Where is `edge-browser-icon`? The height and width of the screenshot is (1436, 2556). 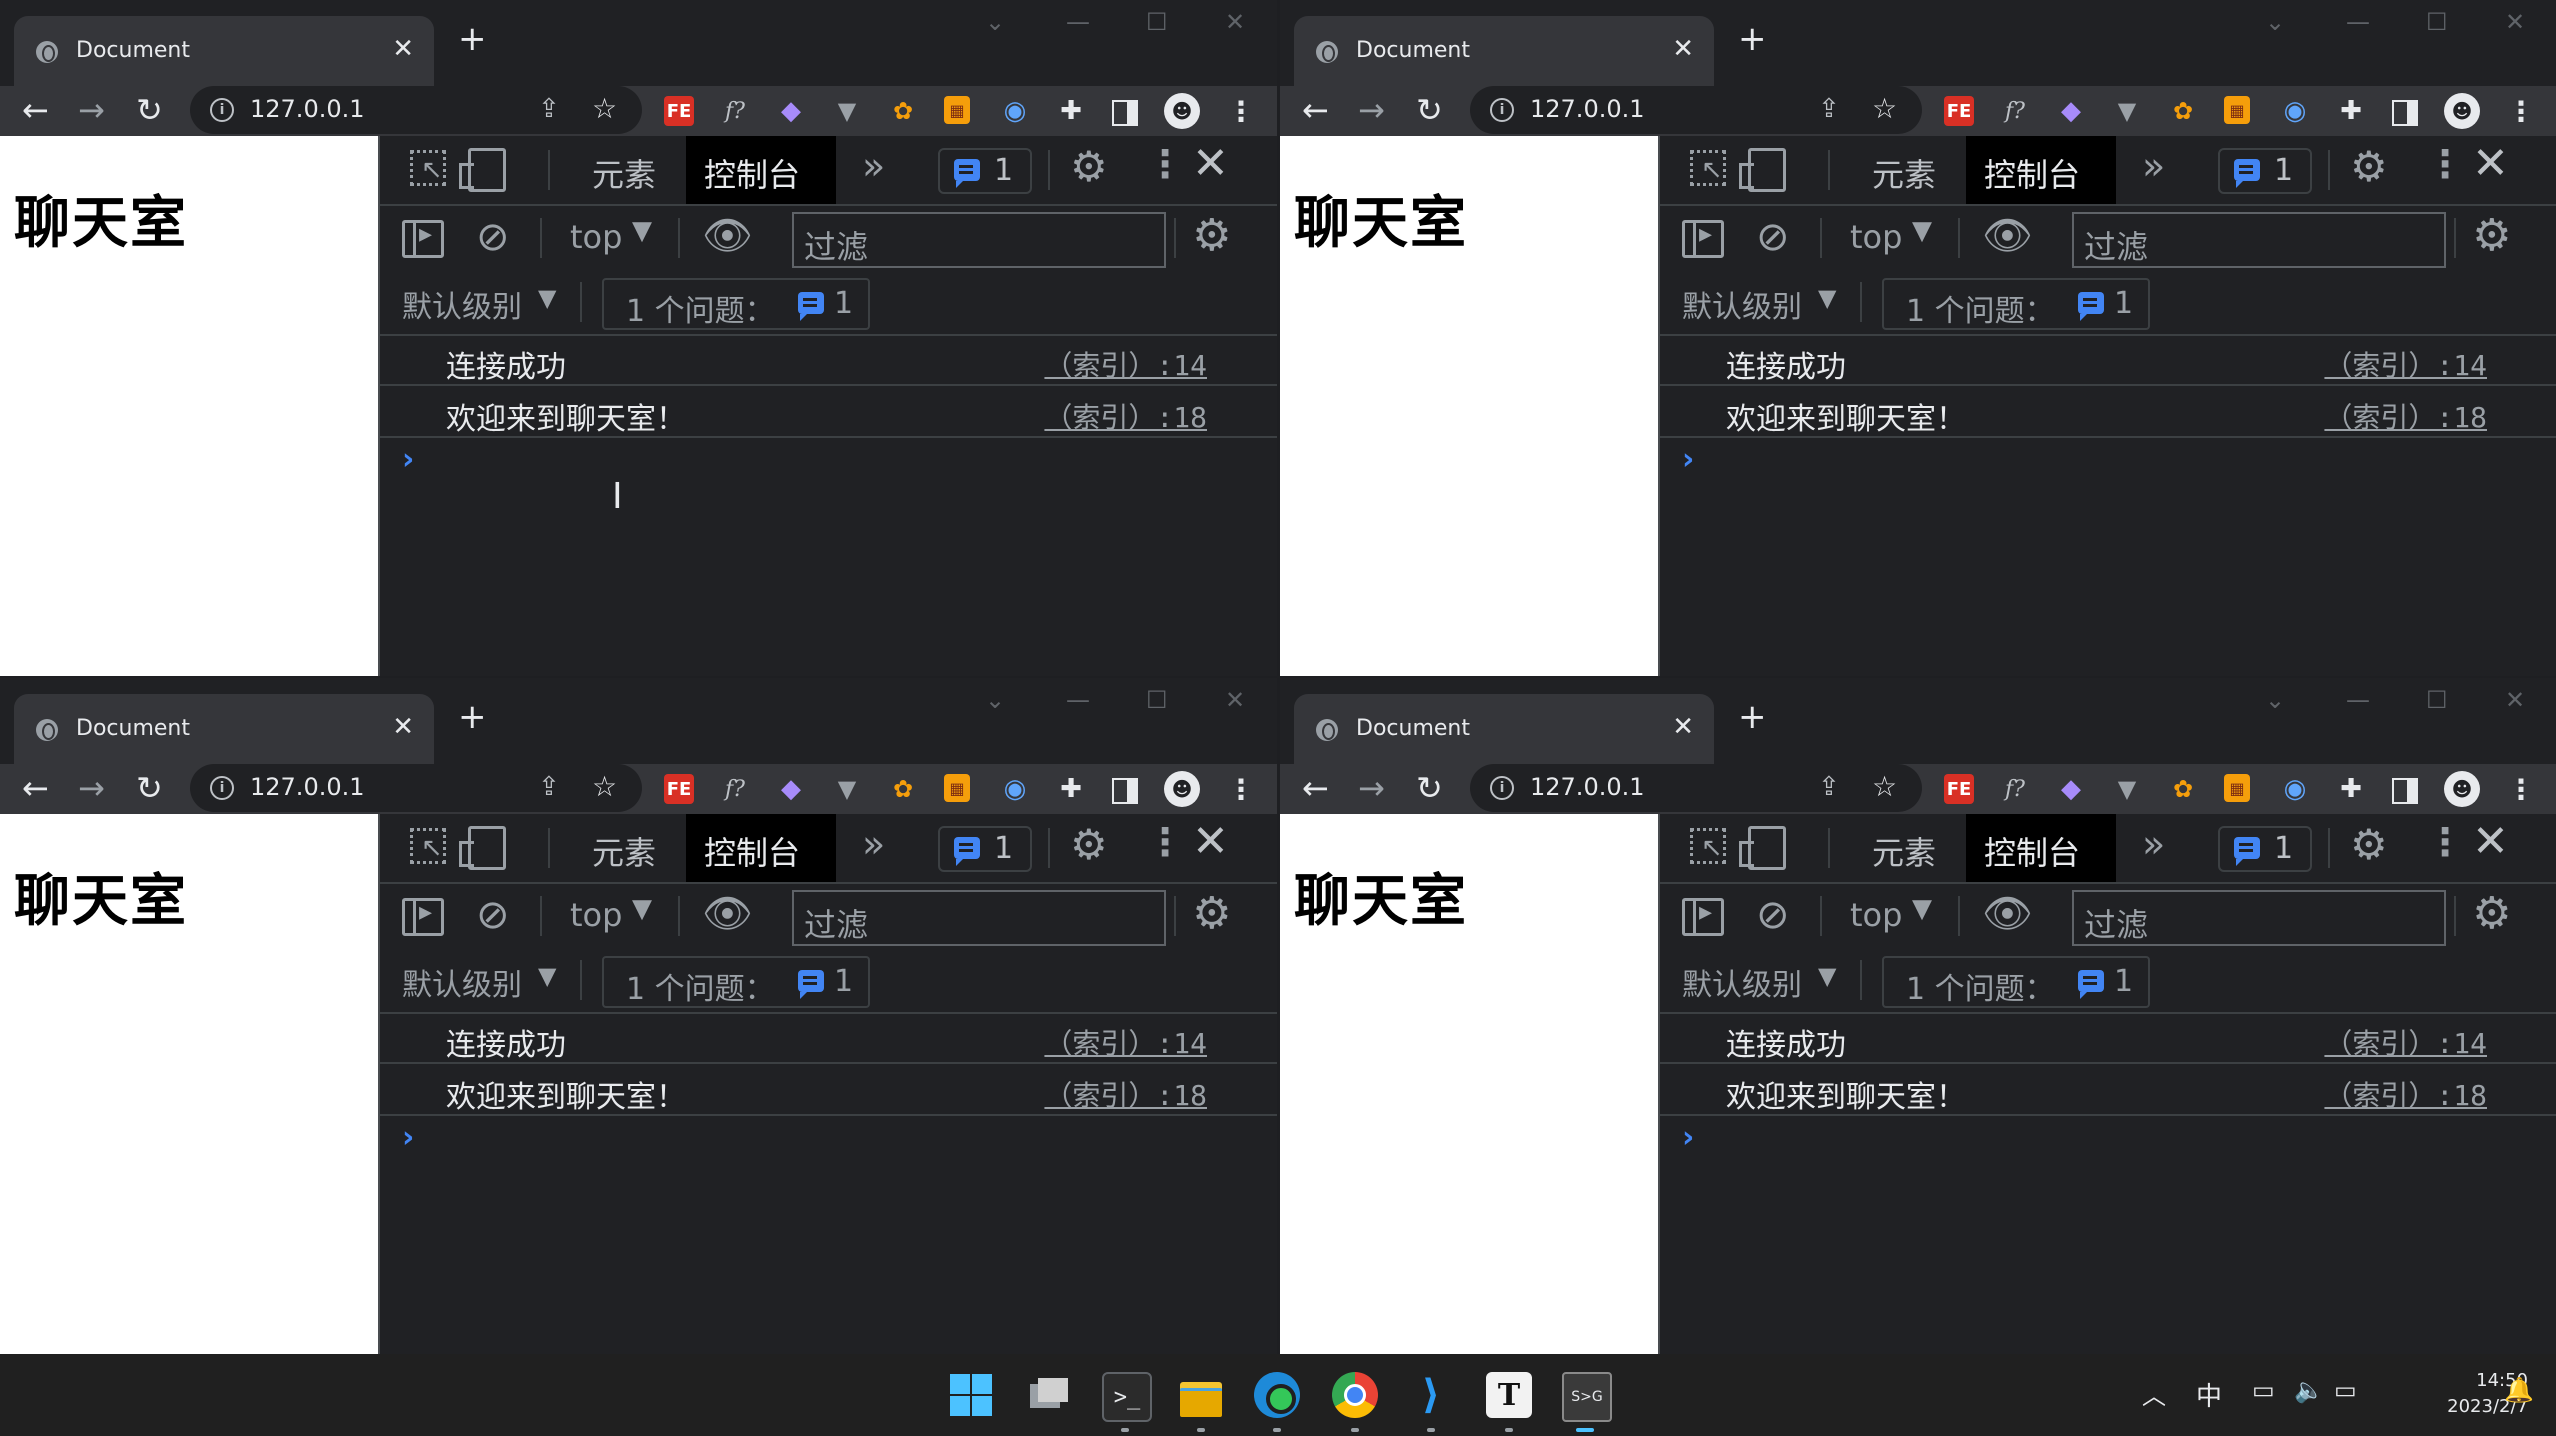 edge-browser-icon is located at coordinates (1277, 1395).